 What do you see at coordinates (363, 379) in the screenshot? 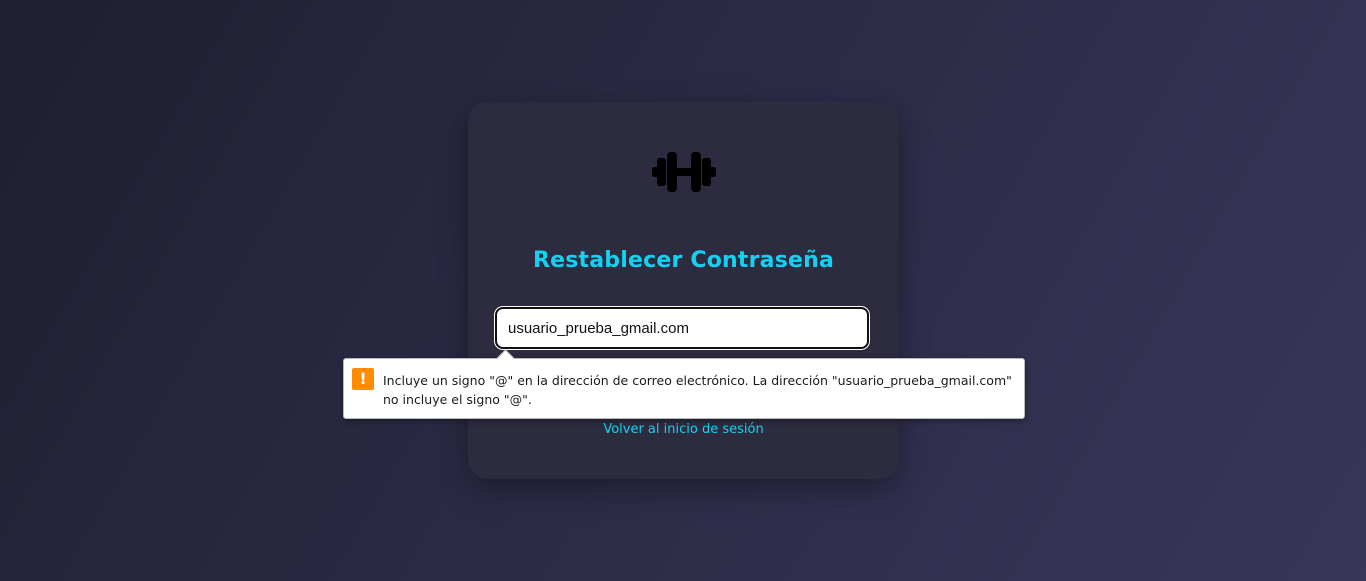
I see `warning-icon: !` at bounding box center [363, 379].